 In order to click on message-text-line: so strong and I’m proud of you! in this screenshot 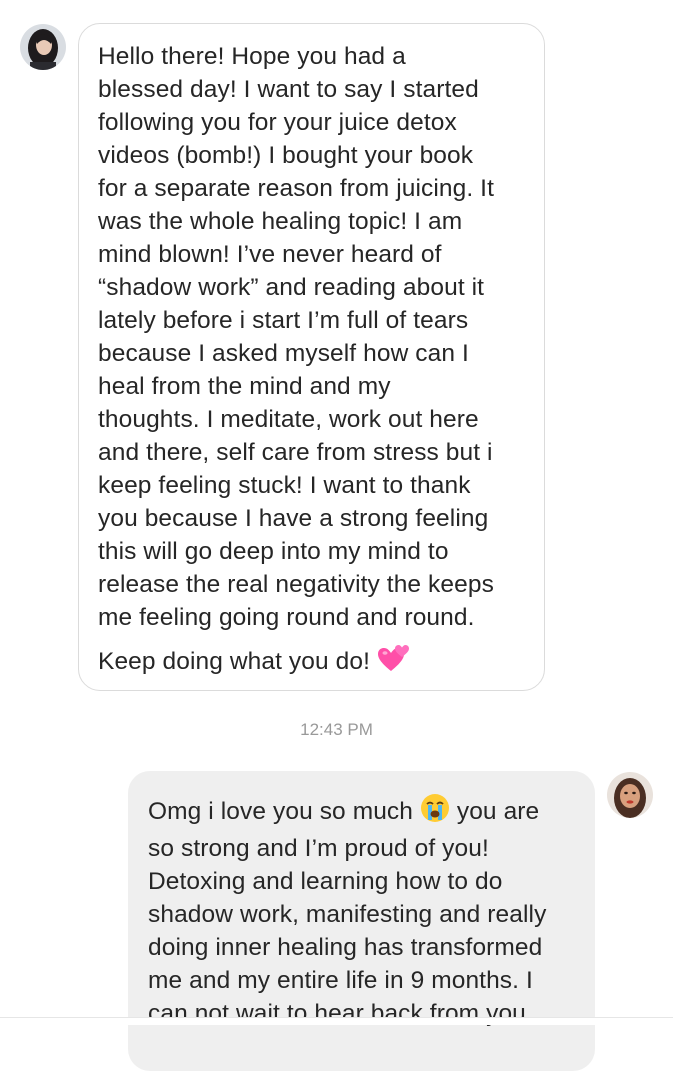, I will do `click(318, 848)`.